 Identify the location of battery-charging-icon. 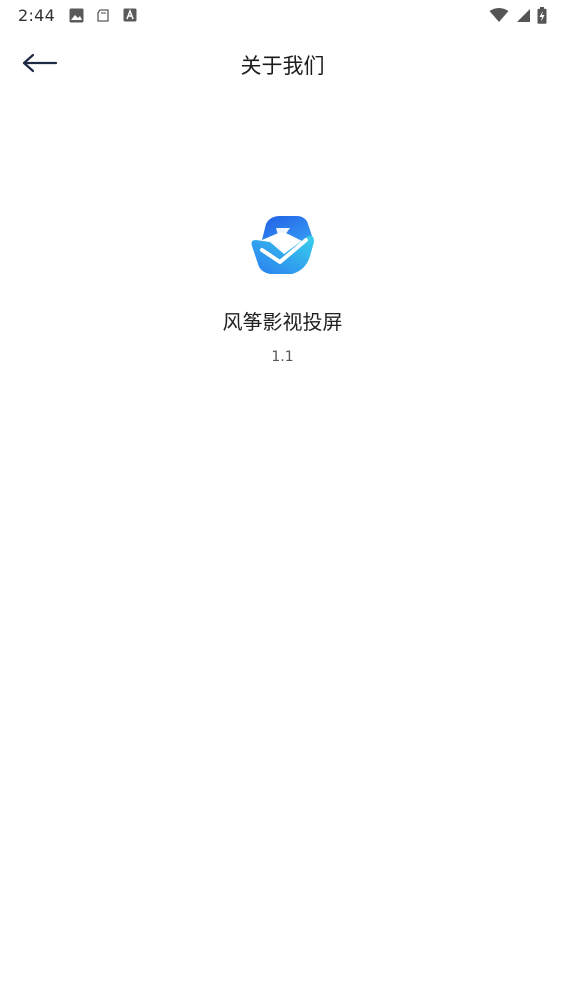
(542, 15).